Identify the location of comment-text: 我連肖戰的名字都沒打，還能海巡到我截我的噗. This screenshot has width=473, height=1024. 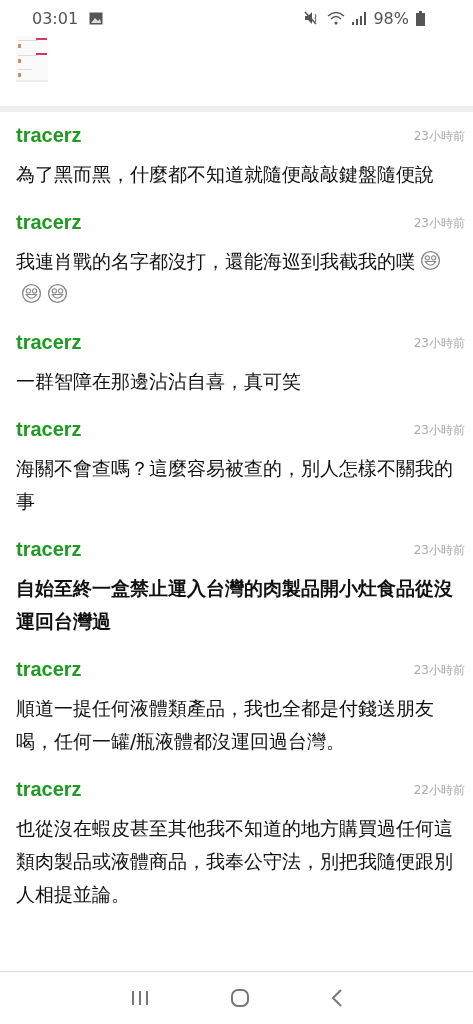
(240, 278).